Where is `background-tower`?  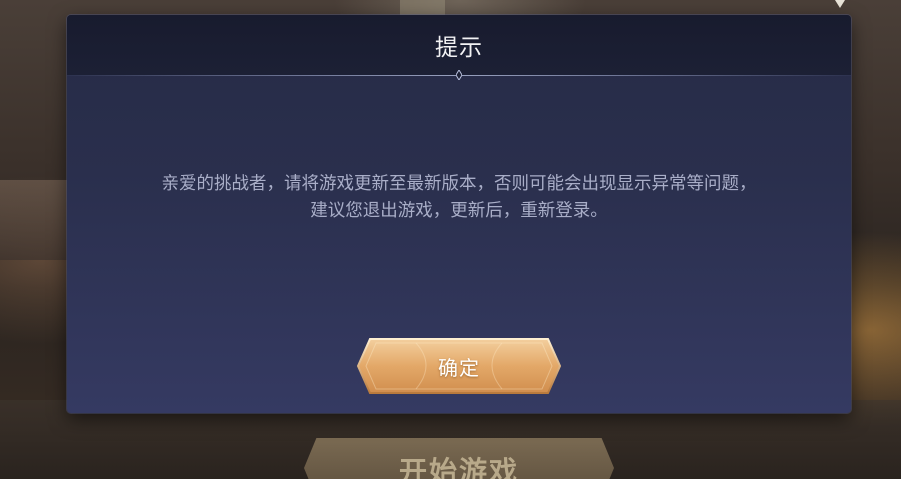
background-tower is located at coordinates (35, 220).